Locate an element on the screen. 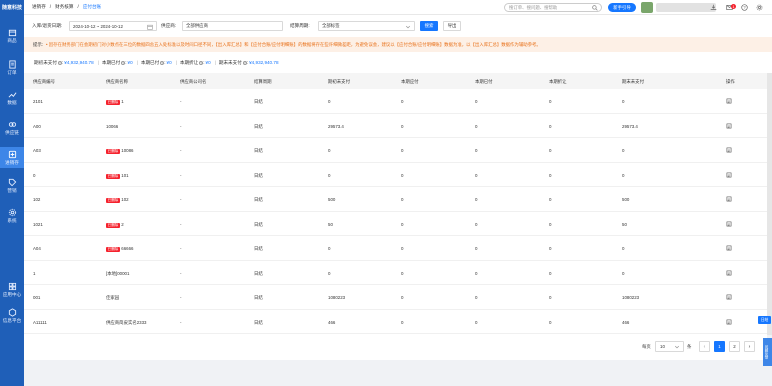 The height and width of the screenshot is (386, 772). deleted-tag: 已删除 is located at coordinates (113, 176).